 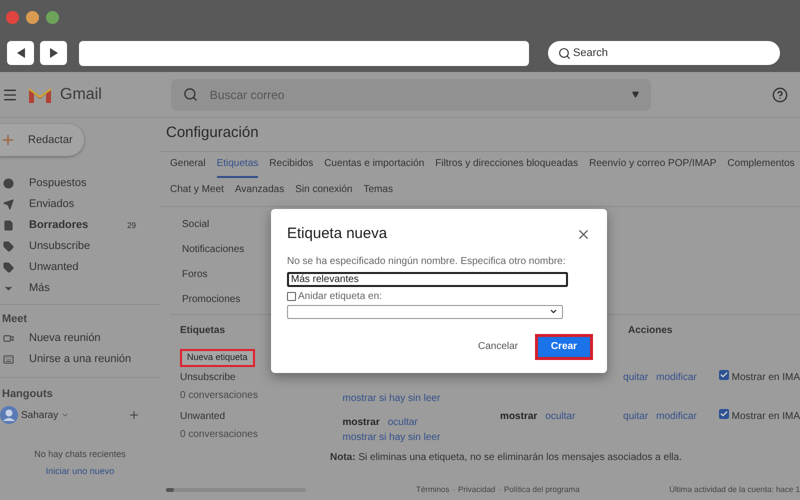 What do you see at coordinates (734, 490) in the screenshot?
I see `activity-text: Última actividad de la cuenta: hace 1` at bounding box center [734, 490].